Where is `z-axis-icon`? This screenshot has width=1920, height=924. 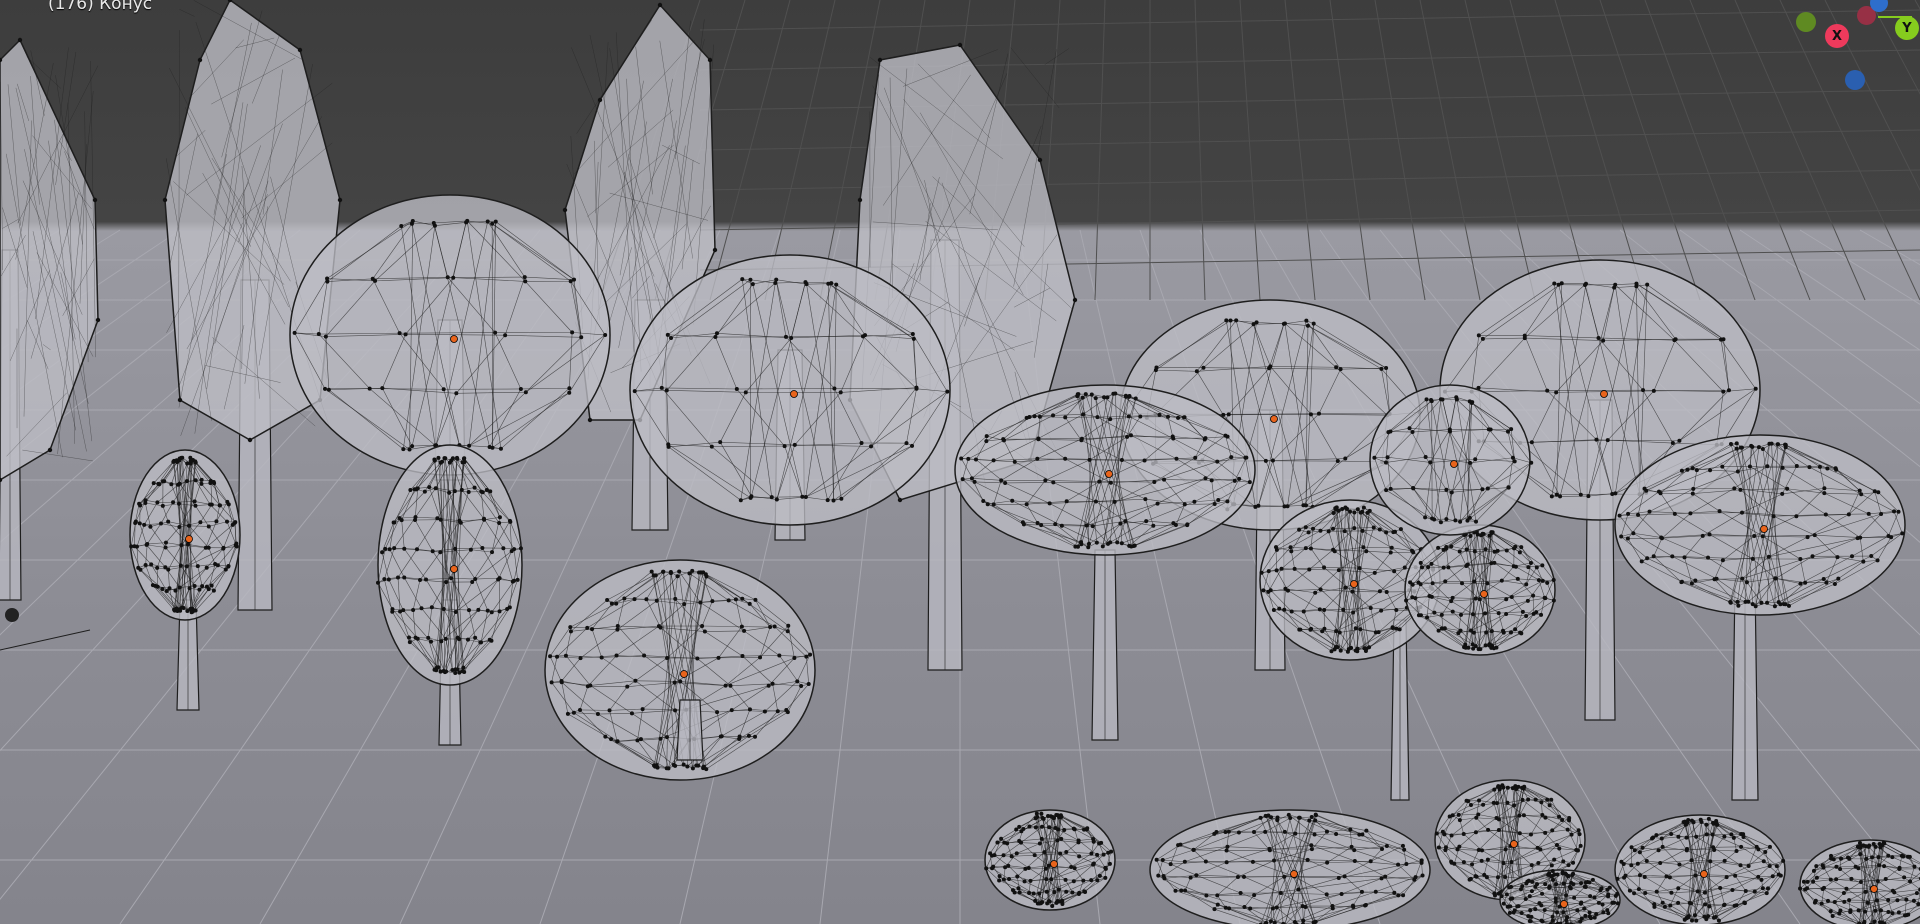
z-axis-icon is located at coordinates (1879, 6).